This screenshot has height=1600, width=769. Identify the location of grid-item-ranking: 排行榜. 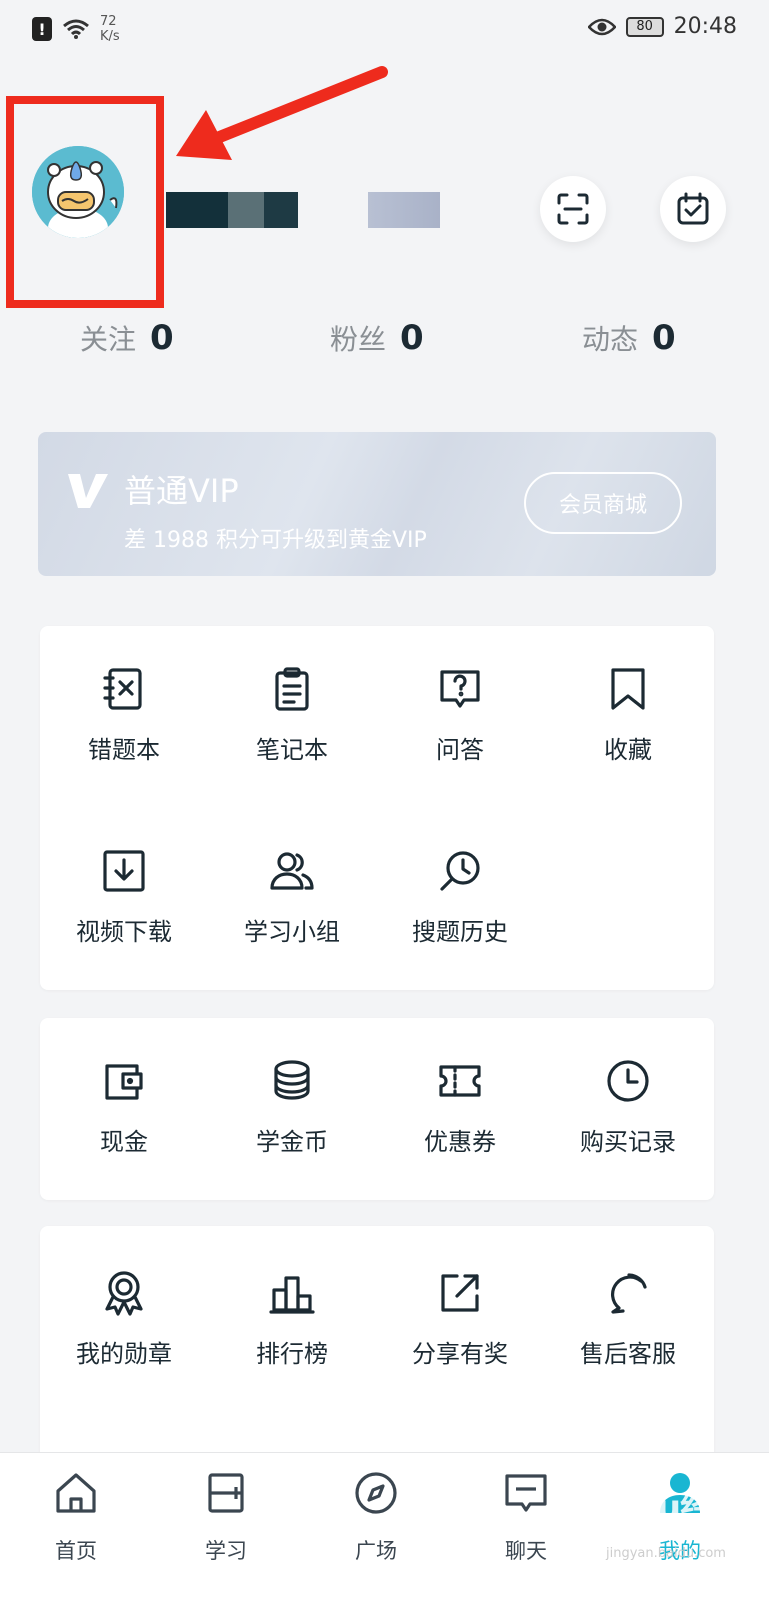
(292, 1319).